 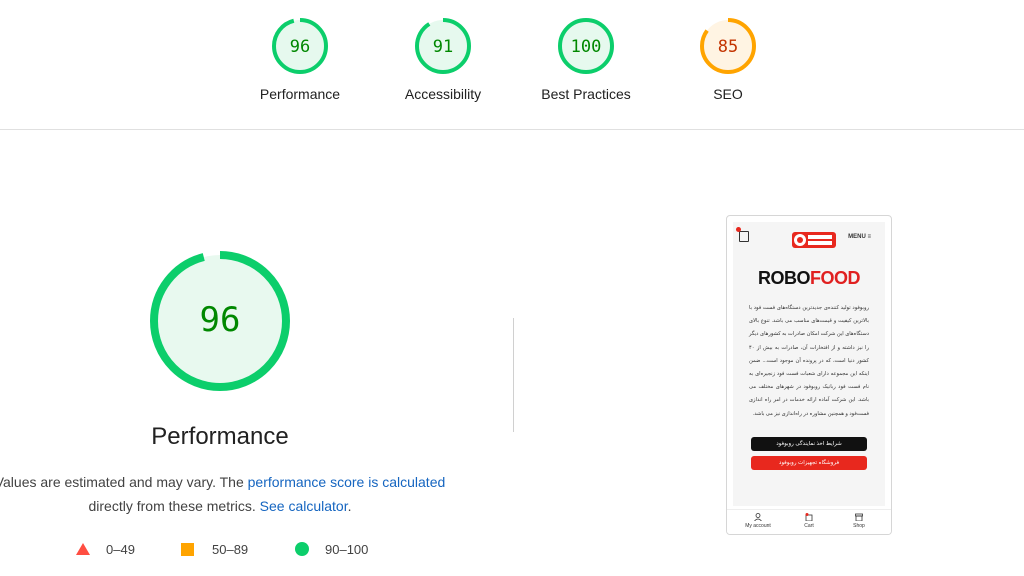 I want to click on nav-cart: Cart, so click(x=809, y=521).